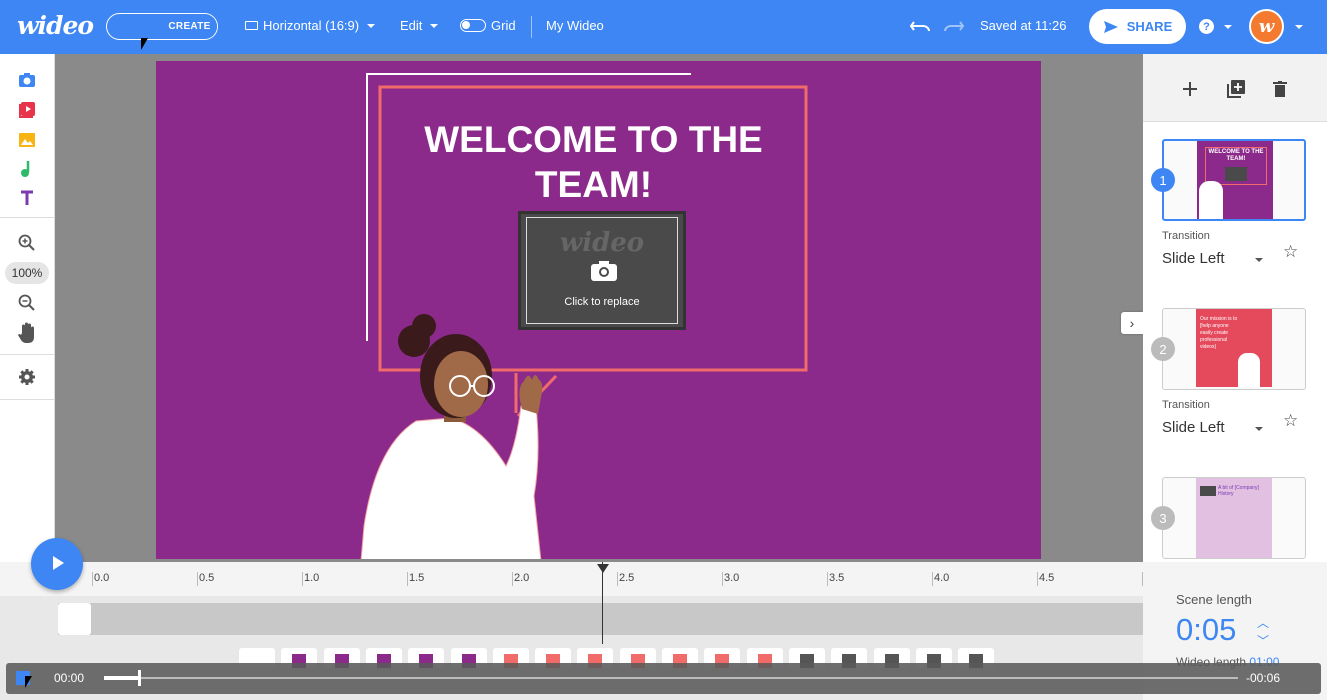 Image resolution: width=1327 pixels, height=700 pixels. What do you see at coordinates (312, 578) in the screenshot?
I see `ruler-tick-label: 1.0` at bounding box center [312, 578].